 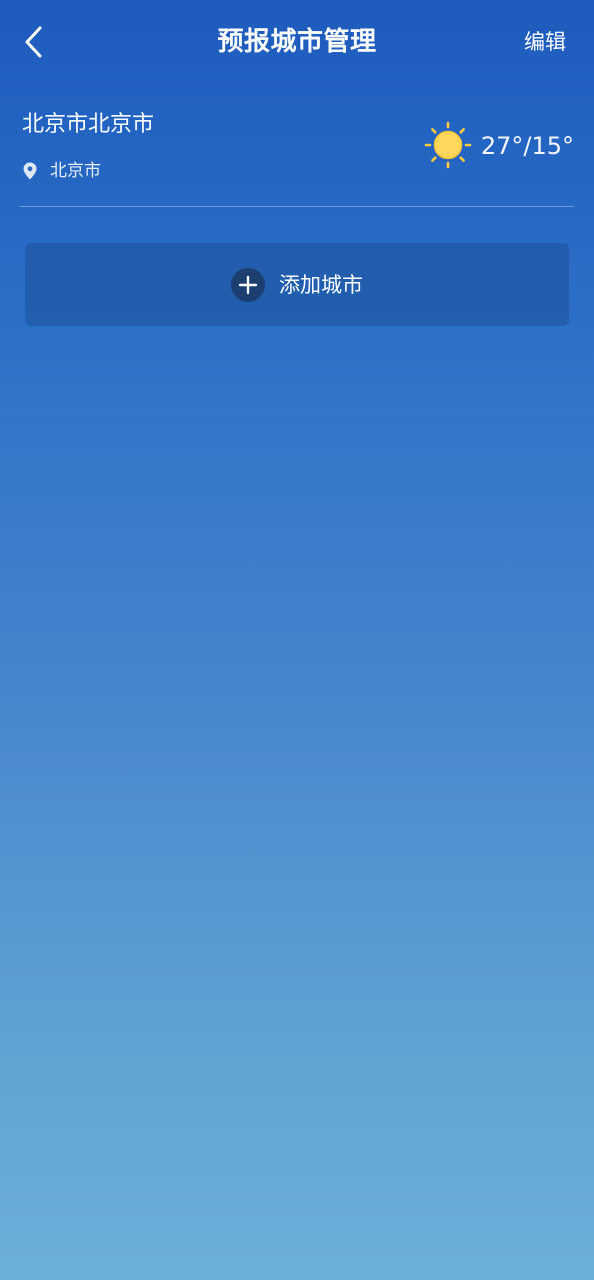 I want to click on city-location: 北京市, so click(x=61, y=171).